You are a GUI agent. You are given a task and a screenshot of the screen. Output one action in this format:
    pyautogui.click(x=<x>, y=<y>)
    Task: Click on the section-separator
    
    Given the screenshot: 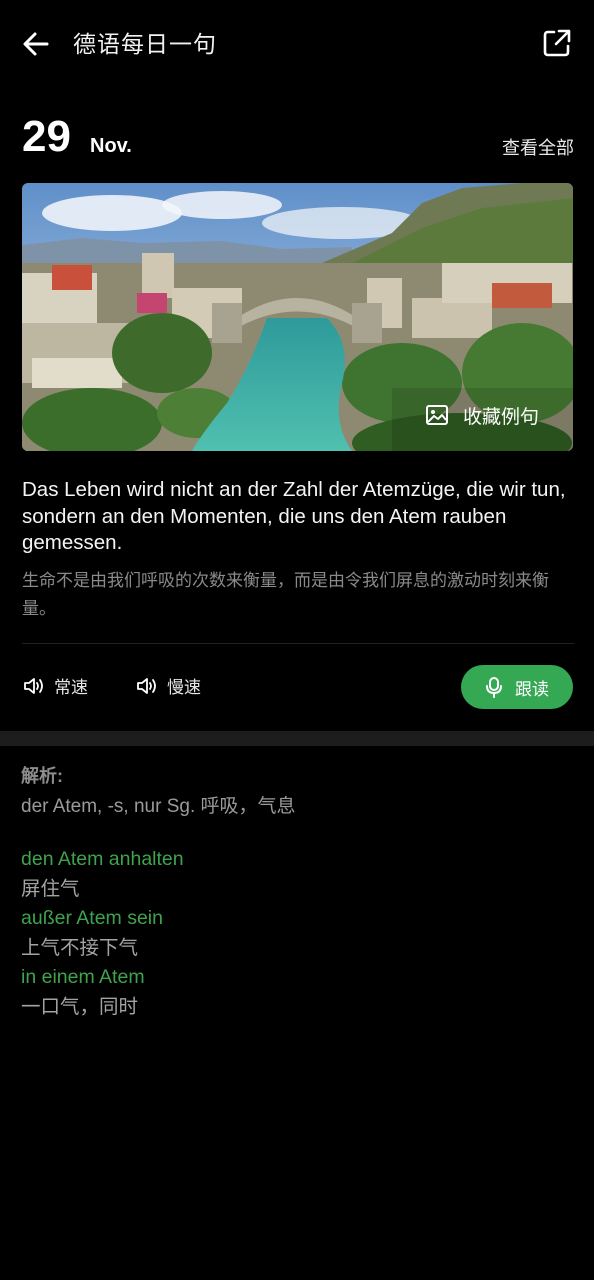 What is the action you would take?
    pyautogui.click(x=297, y=738)
    